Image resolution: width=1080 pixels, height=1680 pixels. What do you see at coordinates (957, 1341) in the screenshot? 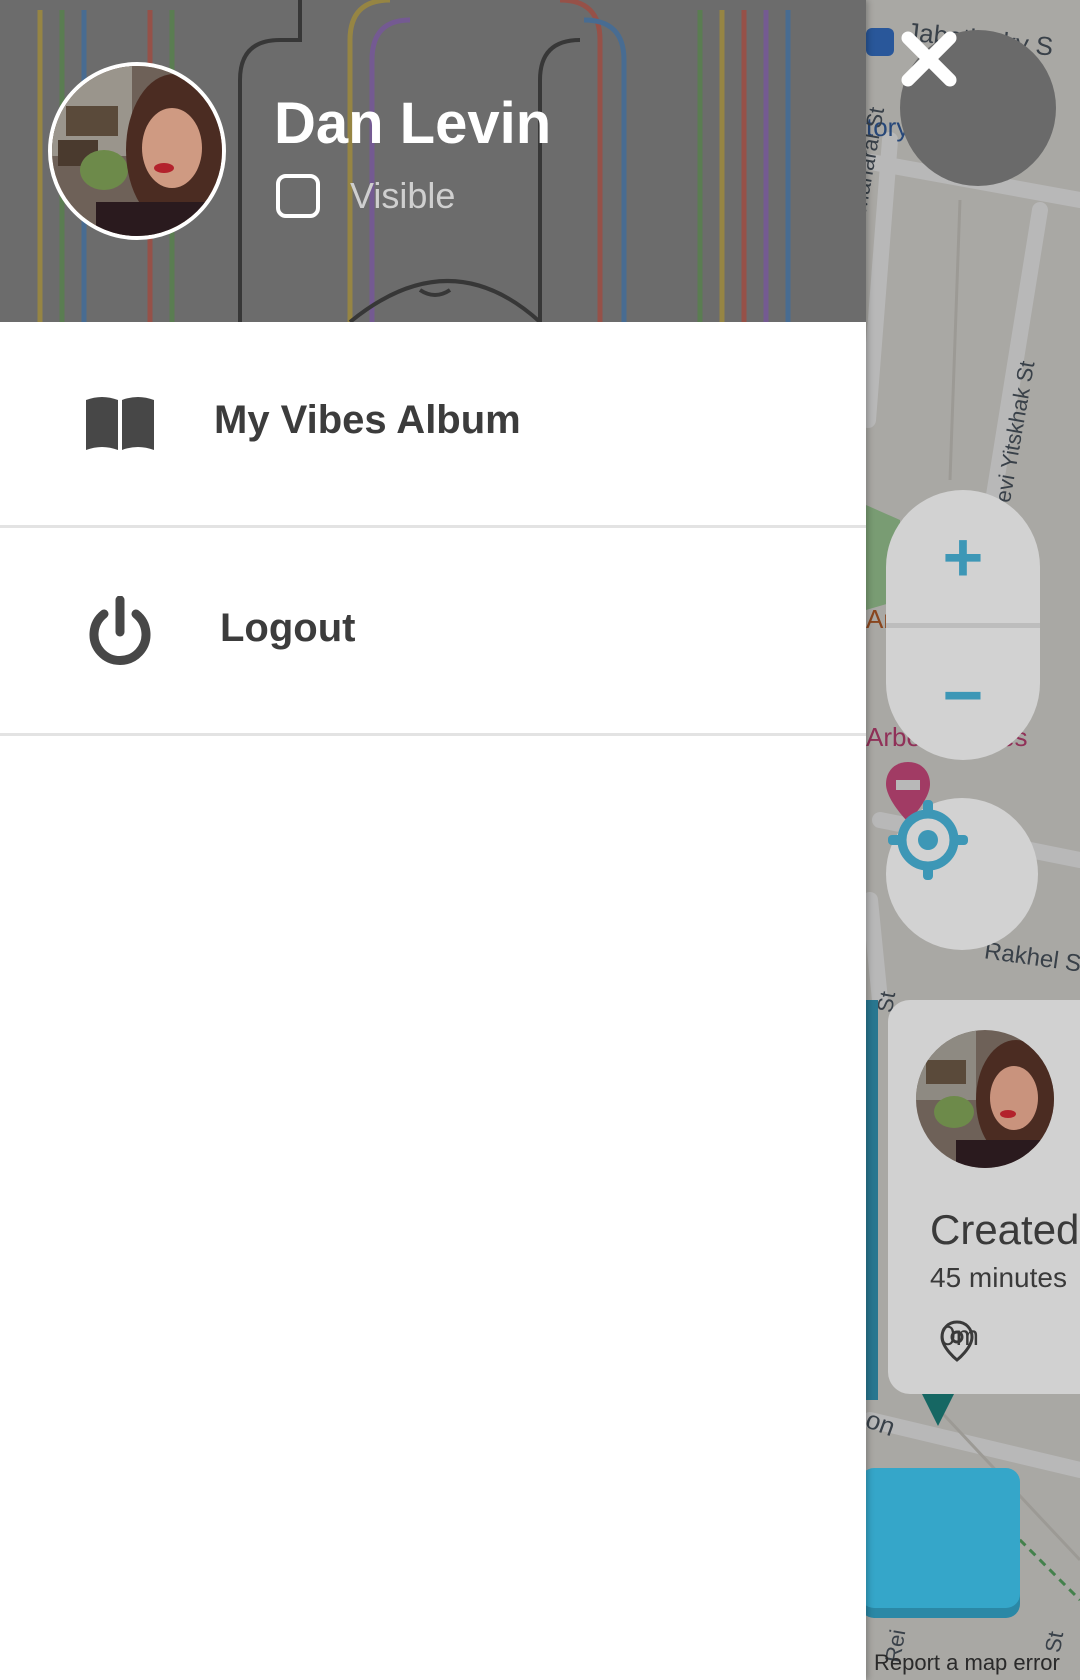
I see `location-pin-icon` at bounding box center [957, 1341].